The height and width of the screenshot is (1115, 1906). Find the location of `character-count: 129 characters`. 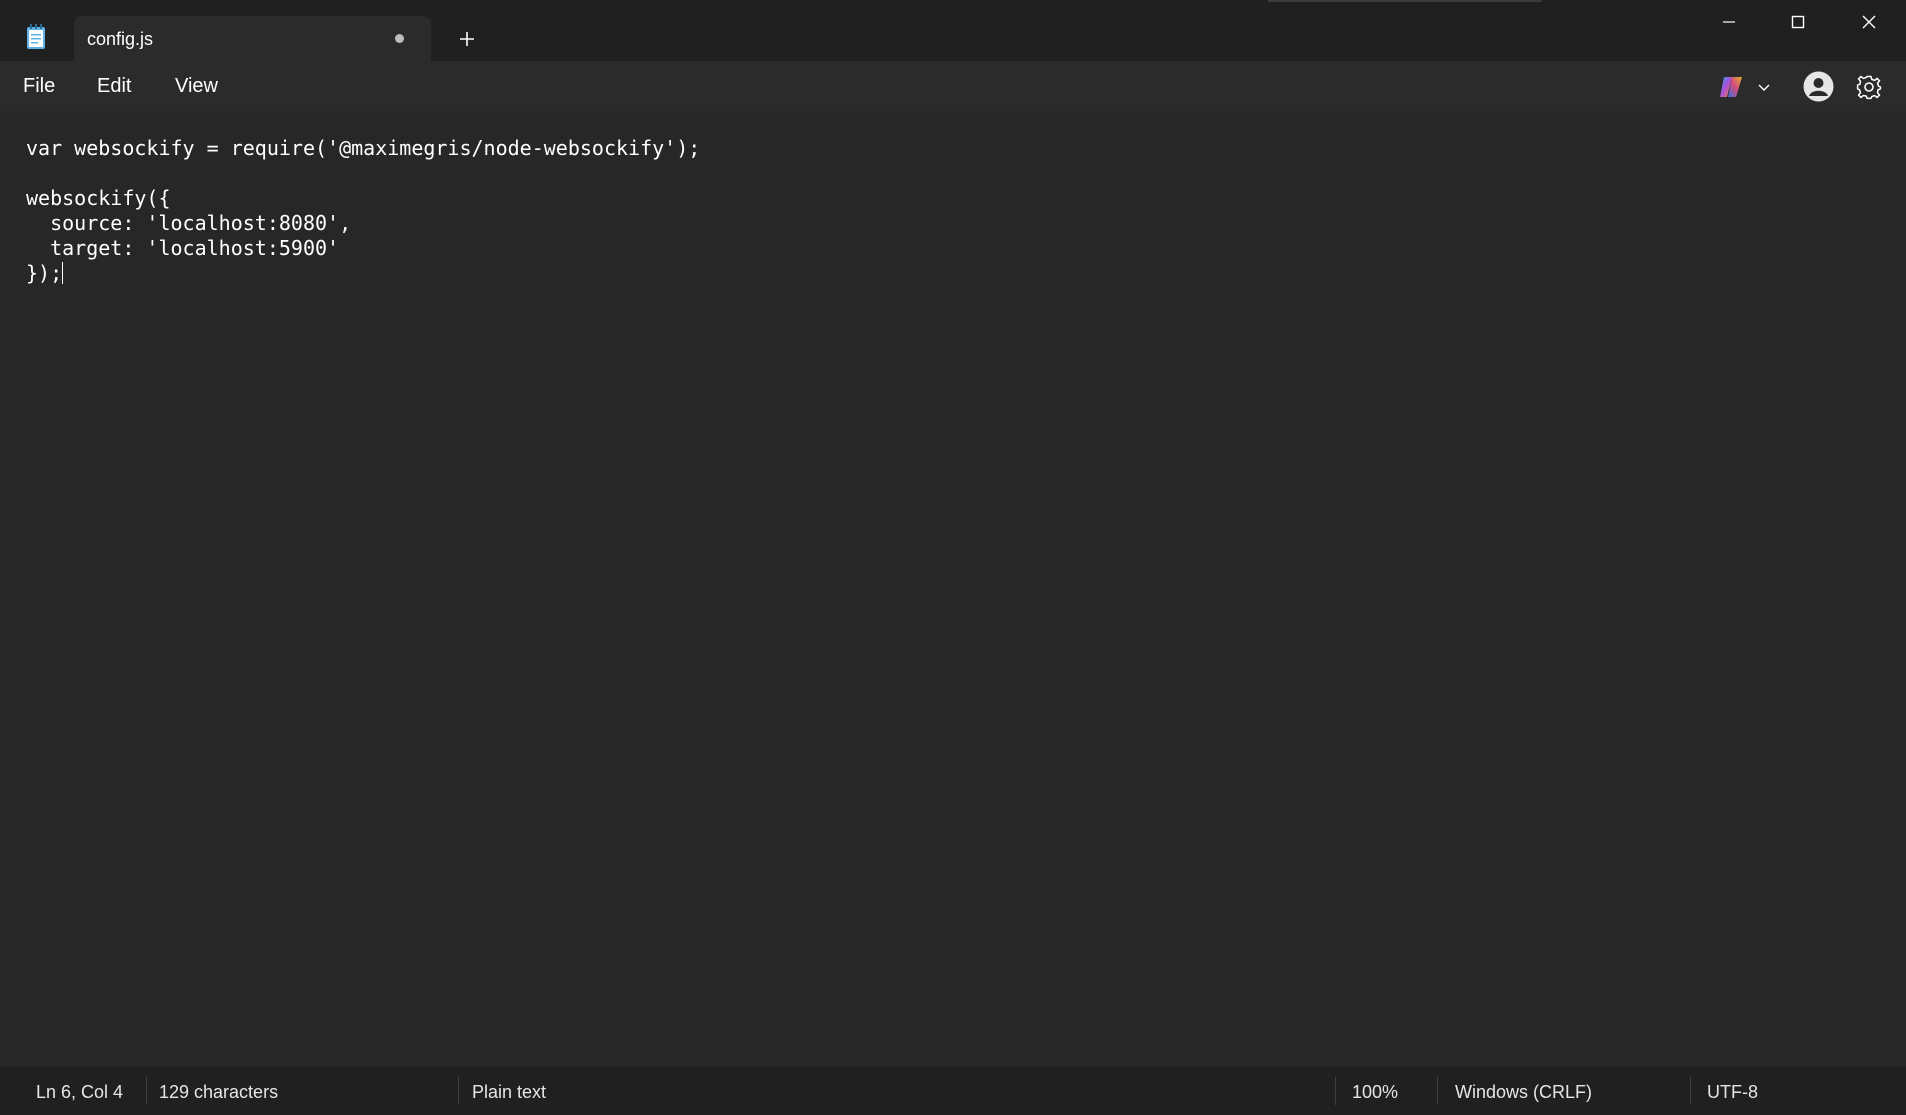

character-count: 129 characters is located at coordinates (219, 1092).